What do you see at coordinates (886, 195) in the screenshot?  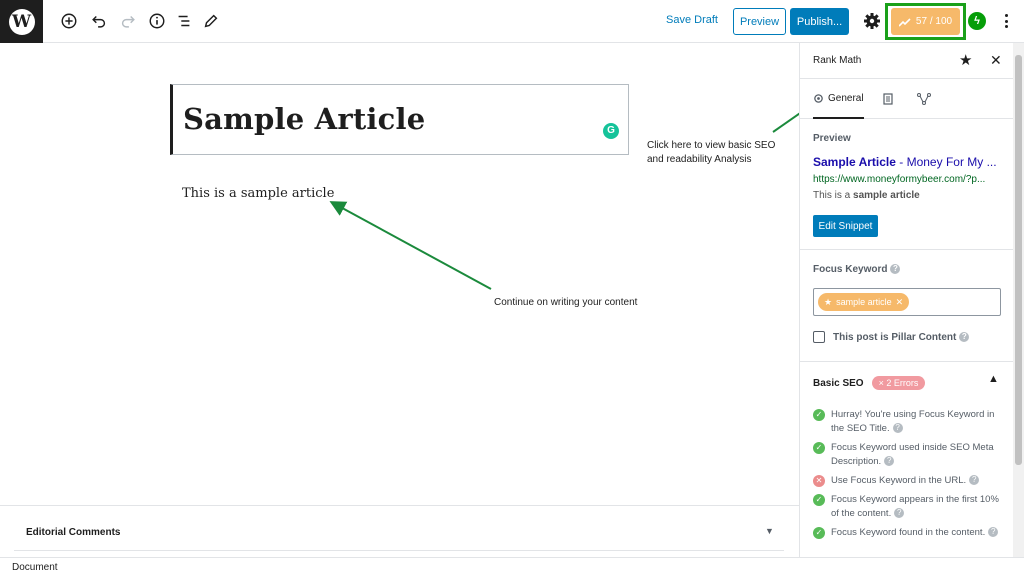 I see `snippet-desc-keyword: sample article` at bounding box center [886, 195].